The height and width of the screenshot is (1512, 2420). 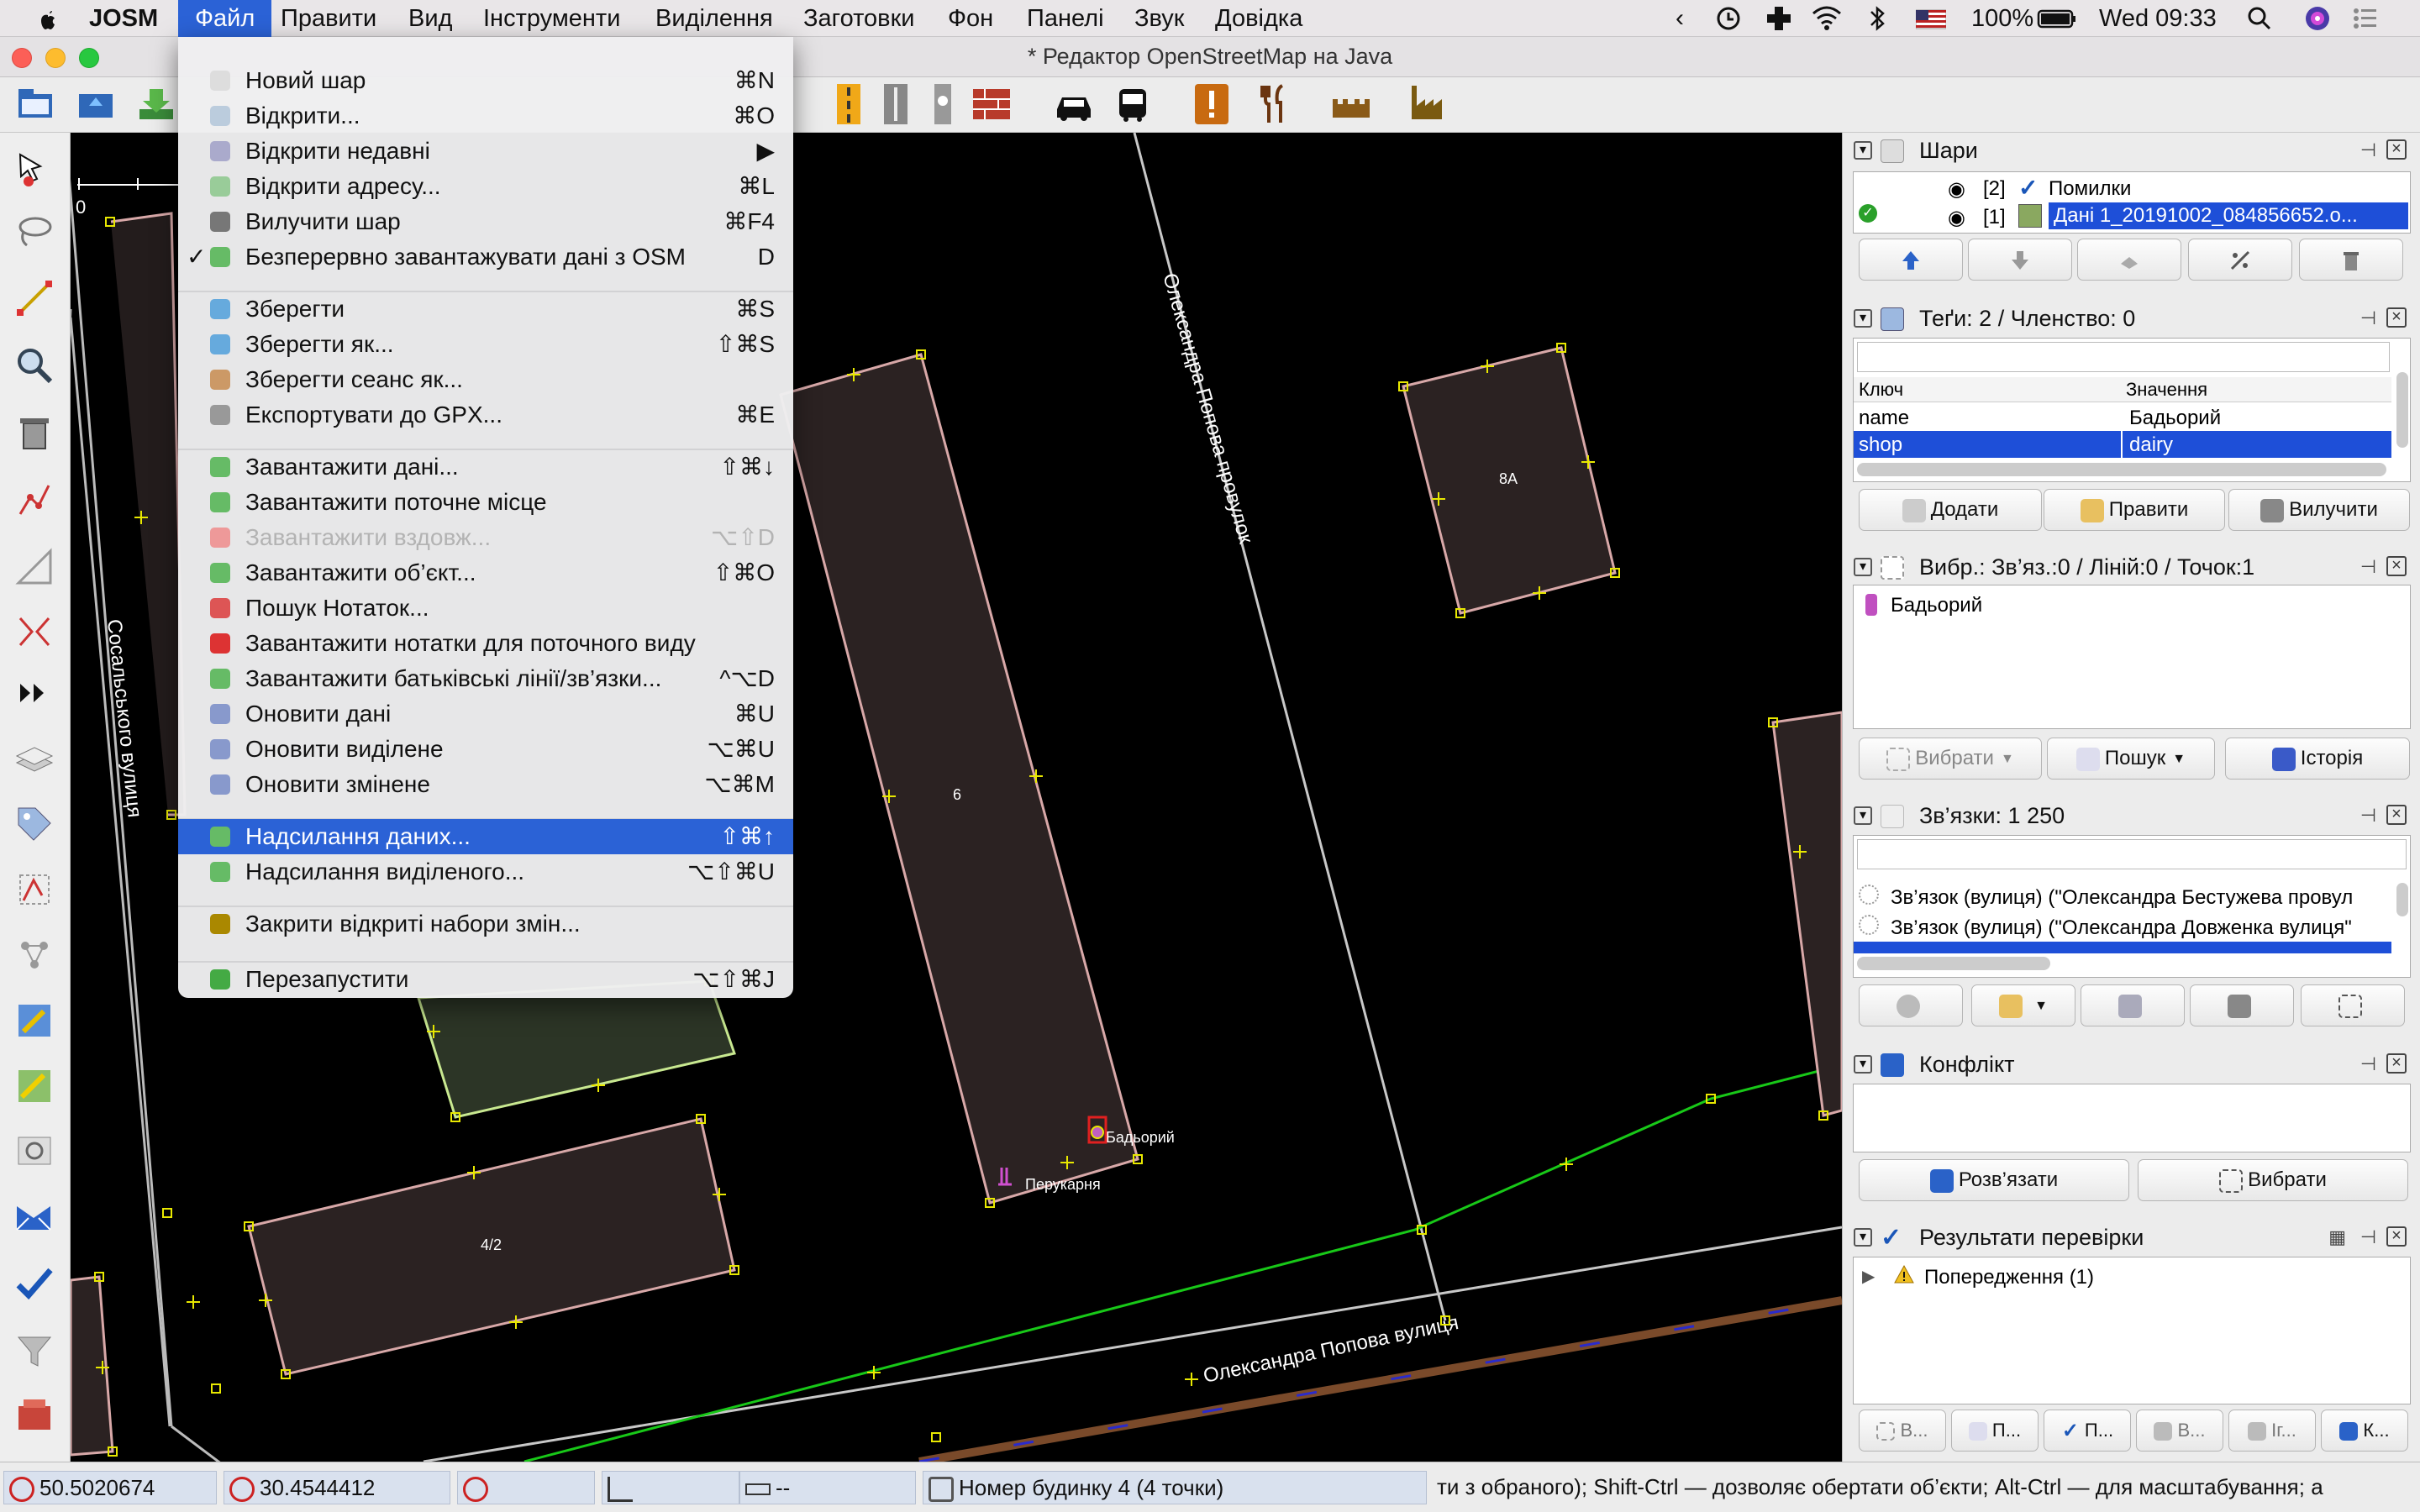 What do you see at coordinates (1258, 18) in the screenshot?
I see `menu-help: Довідка` at bounding box center [1258, 18].